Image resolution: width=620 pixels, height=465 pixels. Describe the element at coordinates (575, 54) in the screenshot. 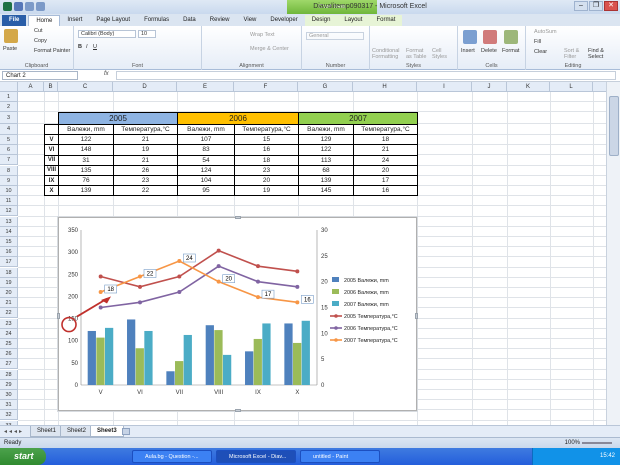

I see `sort-filter-button: Sort & Filter` at that location.